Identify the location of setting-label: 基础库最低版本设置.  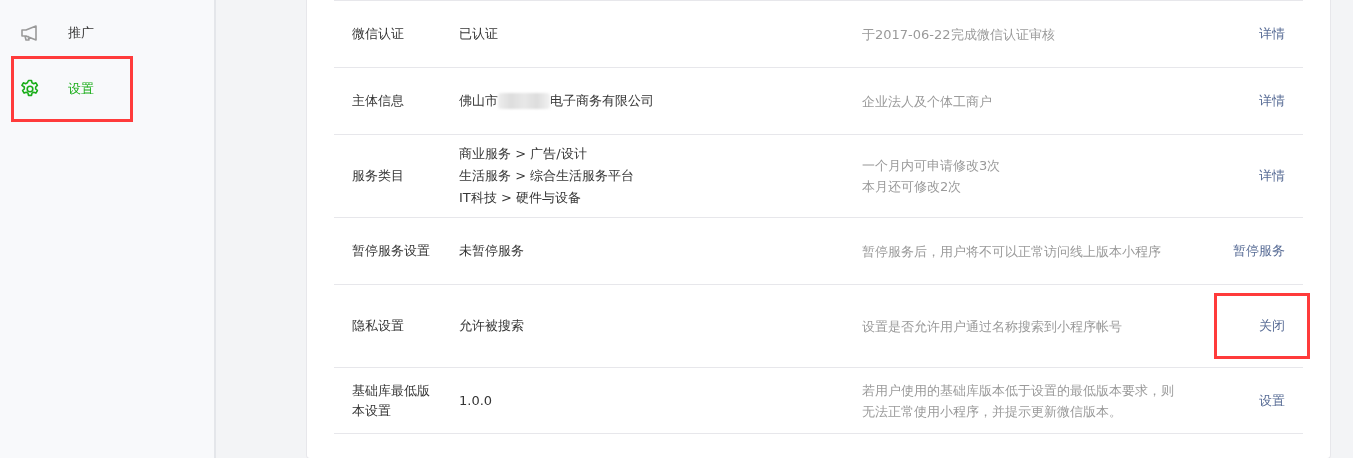
(391, 400).